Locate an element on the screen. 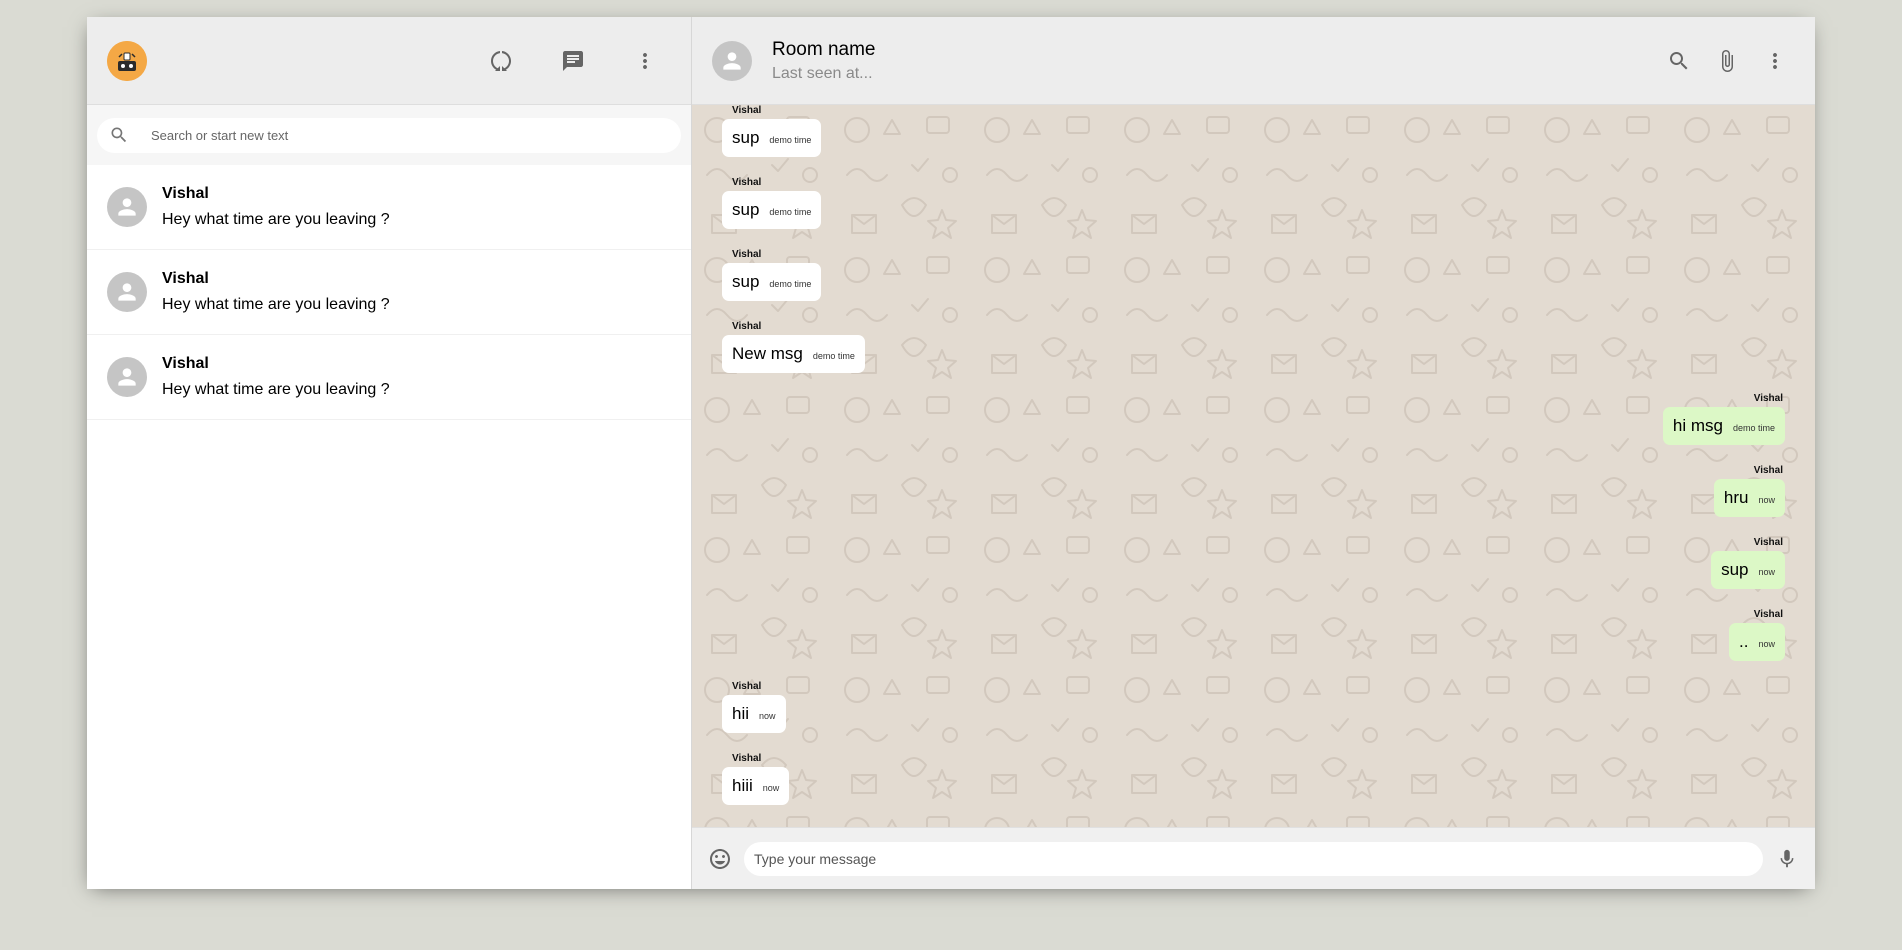 The height and width of the screenshot is (950, 1902). sidebar-header-icons is located at coordinates (576, 61).